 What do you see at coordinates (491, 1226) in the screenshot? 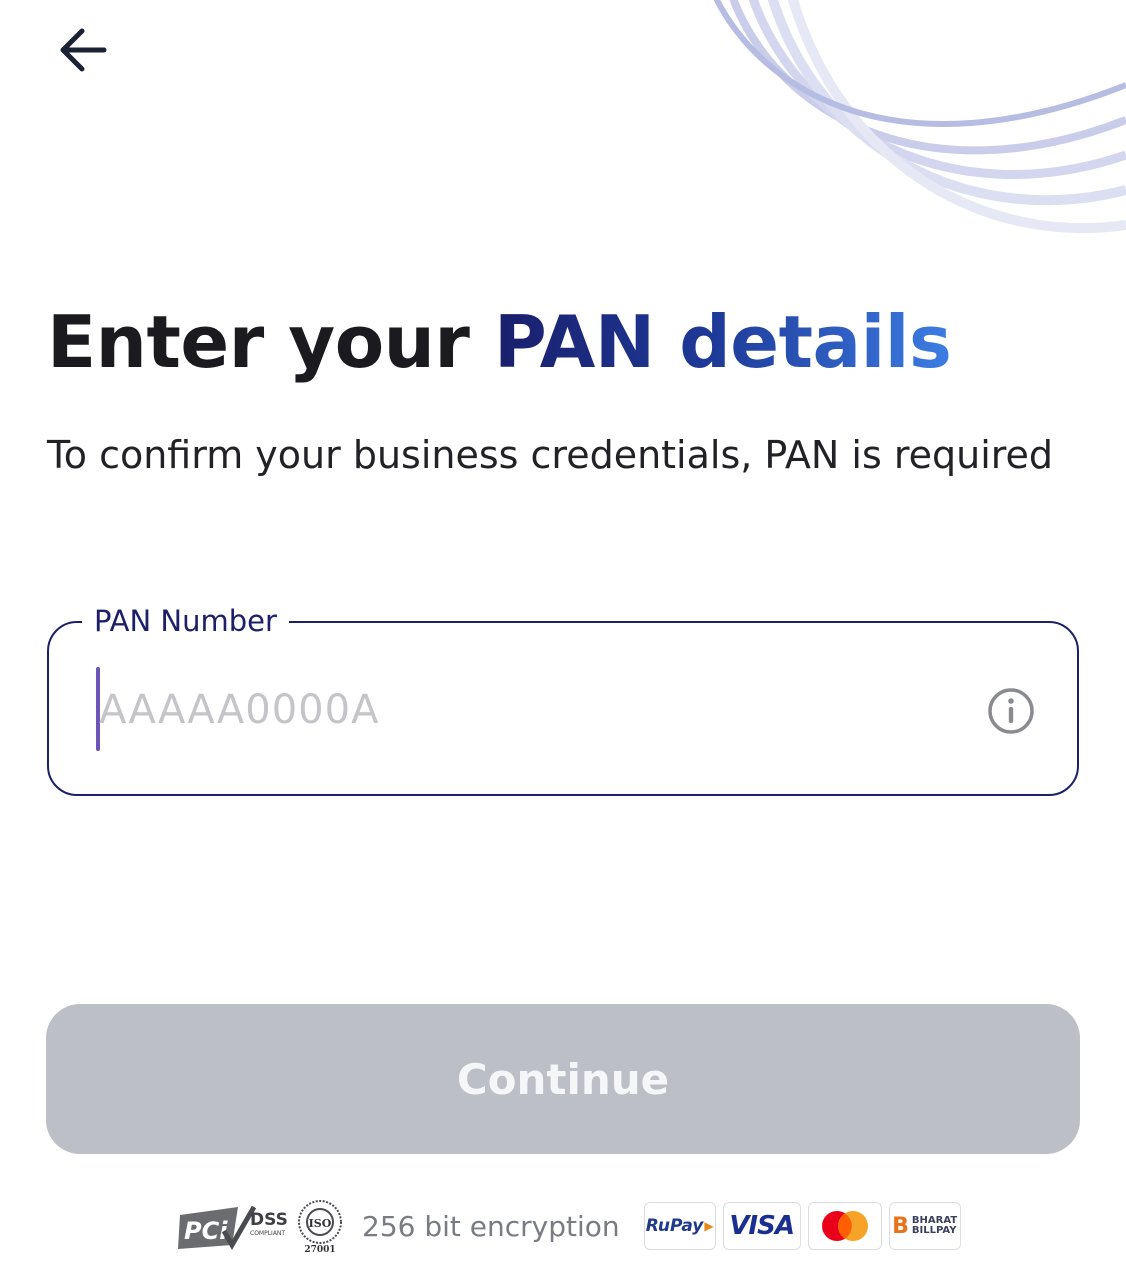
I see `encryption-text: 256 bit encryption` at bounding box center [491, 1226].